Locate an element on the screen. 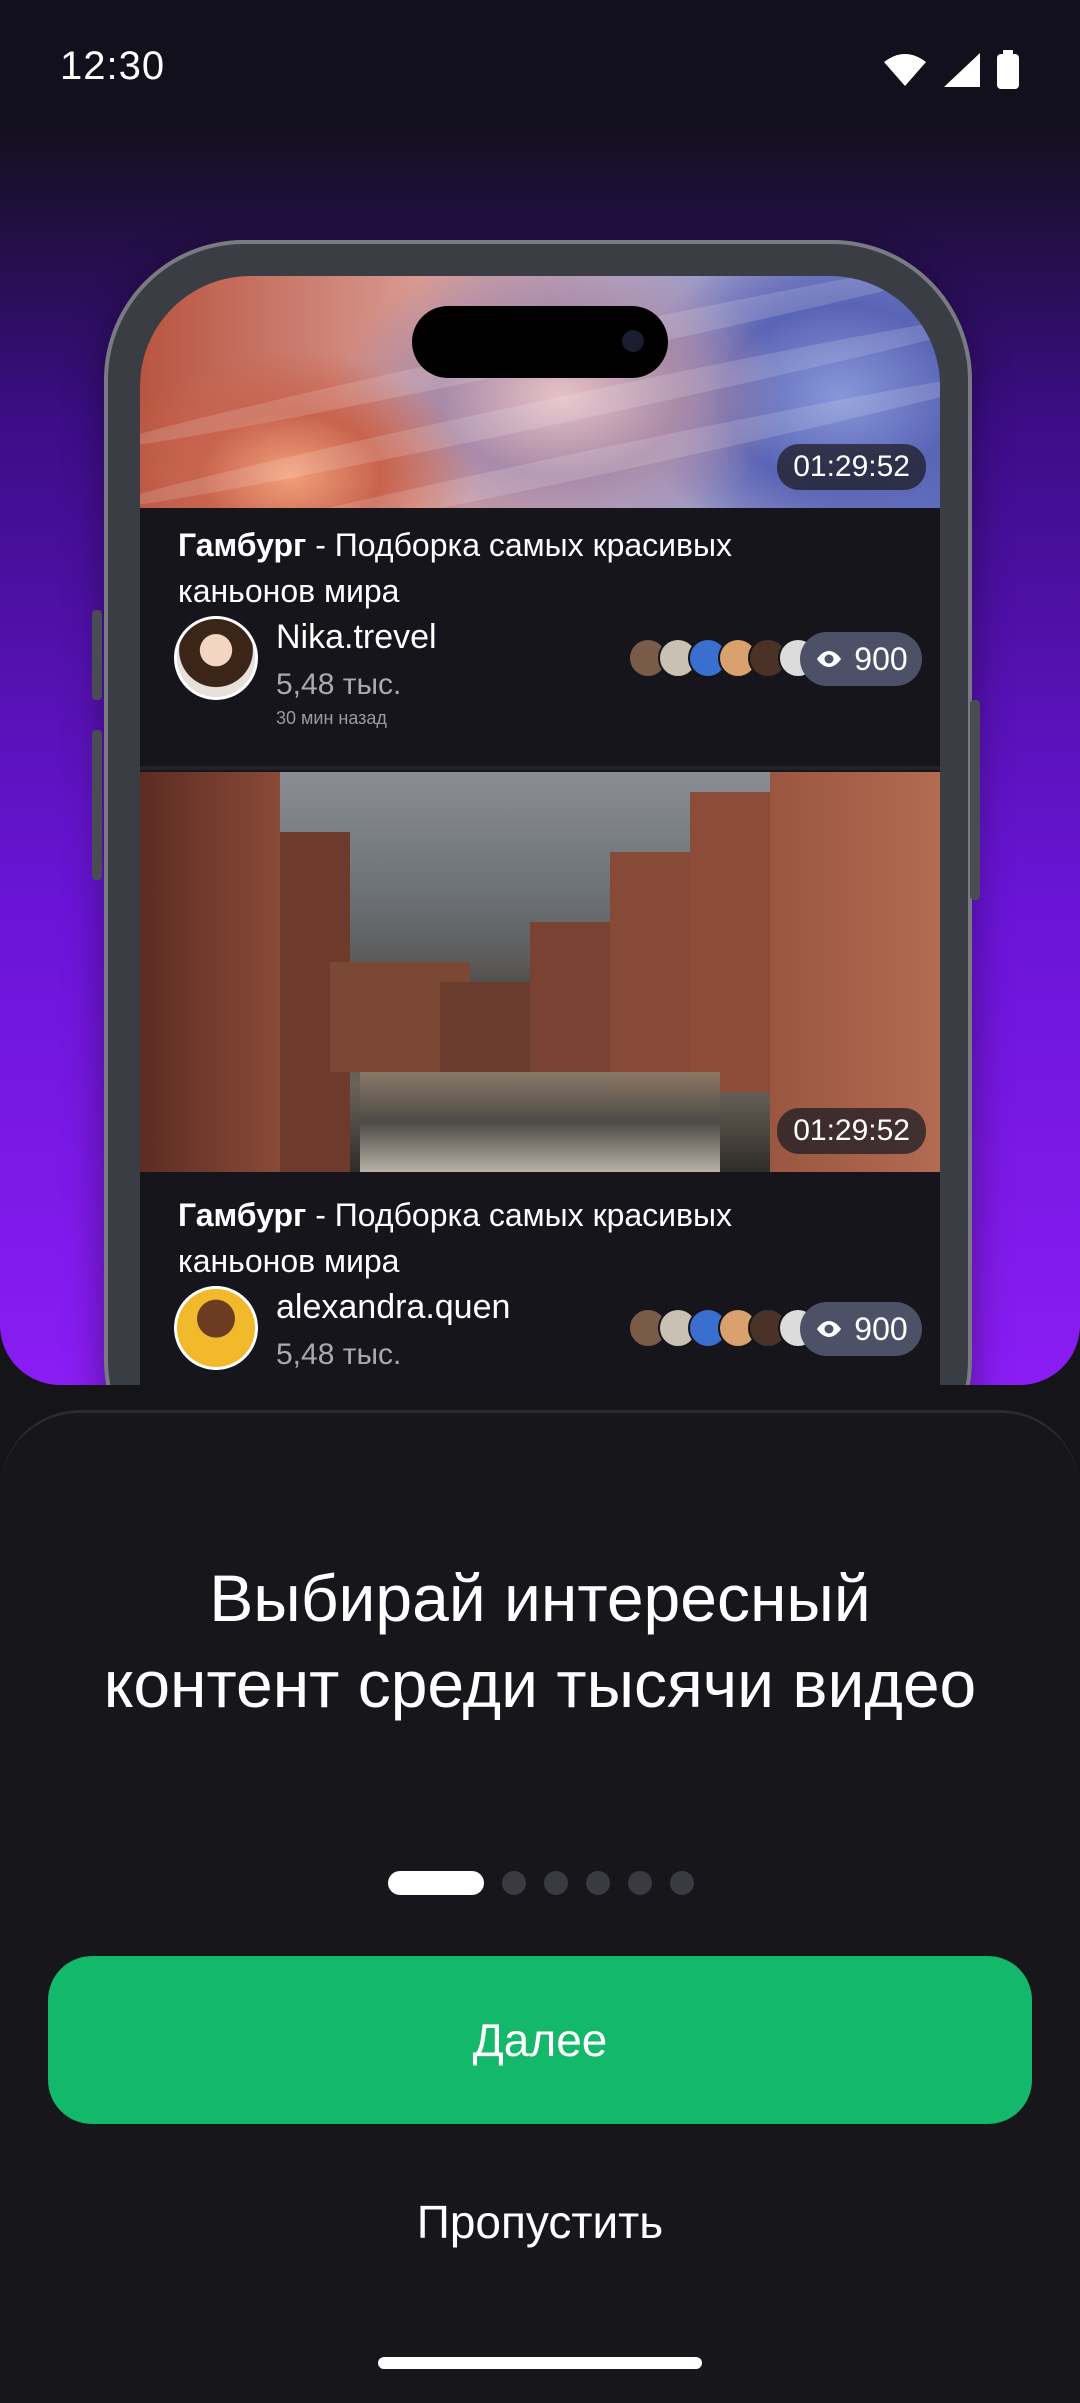 Image resolution: width=1080 pixels, height=2403 pixels. signal-icon is located at coordinates (962, 72).